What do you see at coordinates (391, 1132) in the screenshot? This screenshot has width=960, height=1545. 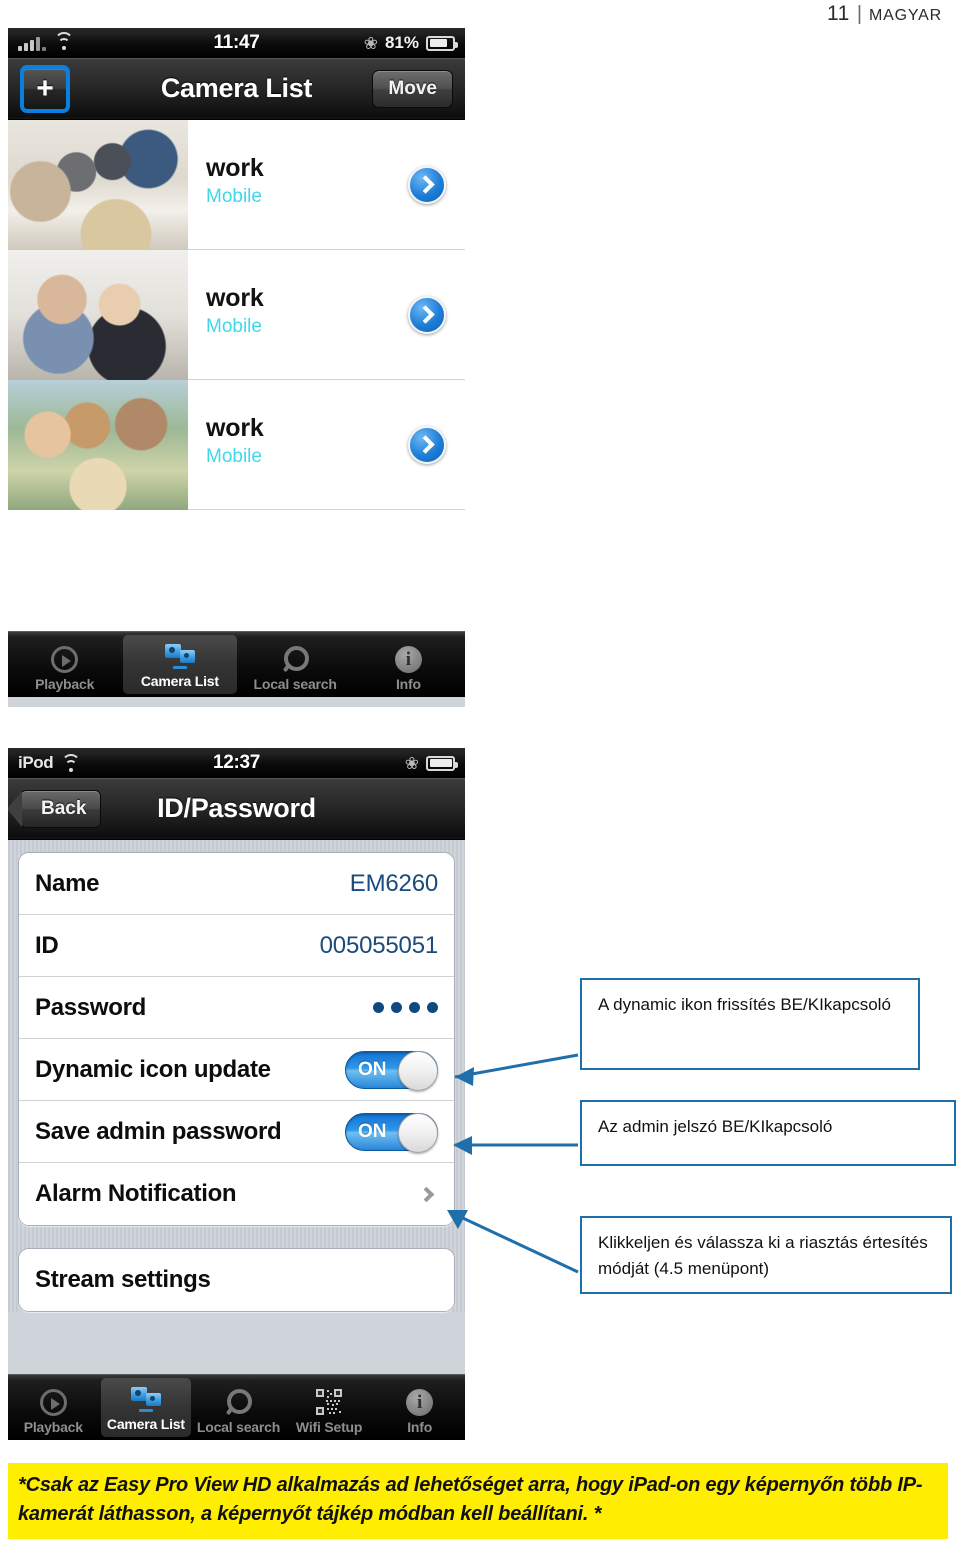 I see `save-admin-password-toggle: ON` at bounding box center [391, 1132].